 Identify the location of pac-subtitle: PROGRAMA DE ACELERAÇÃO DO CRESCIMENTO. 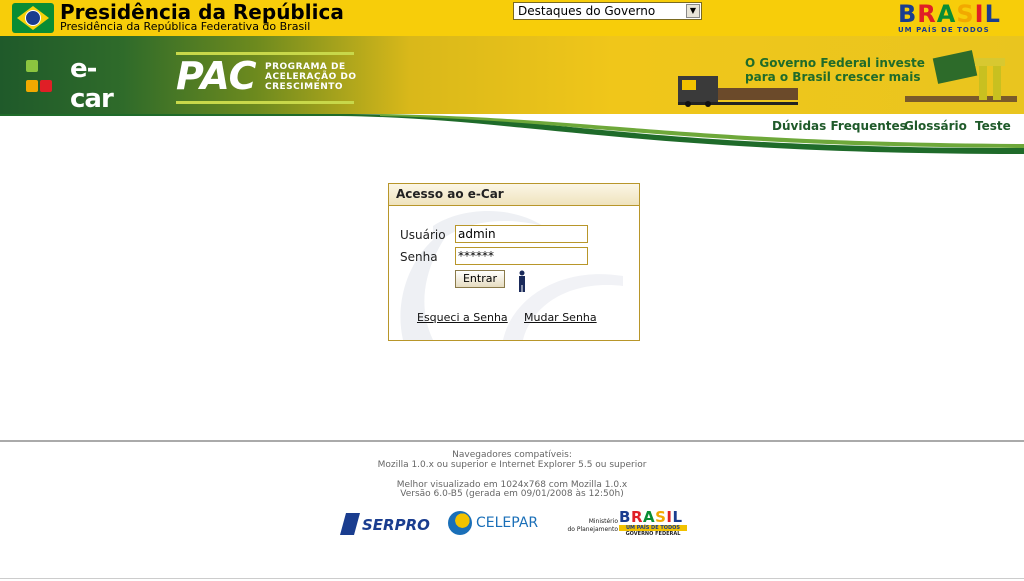
(311, 77).